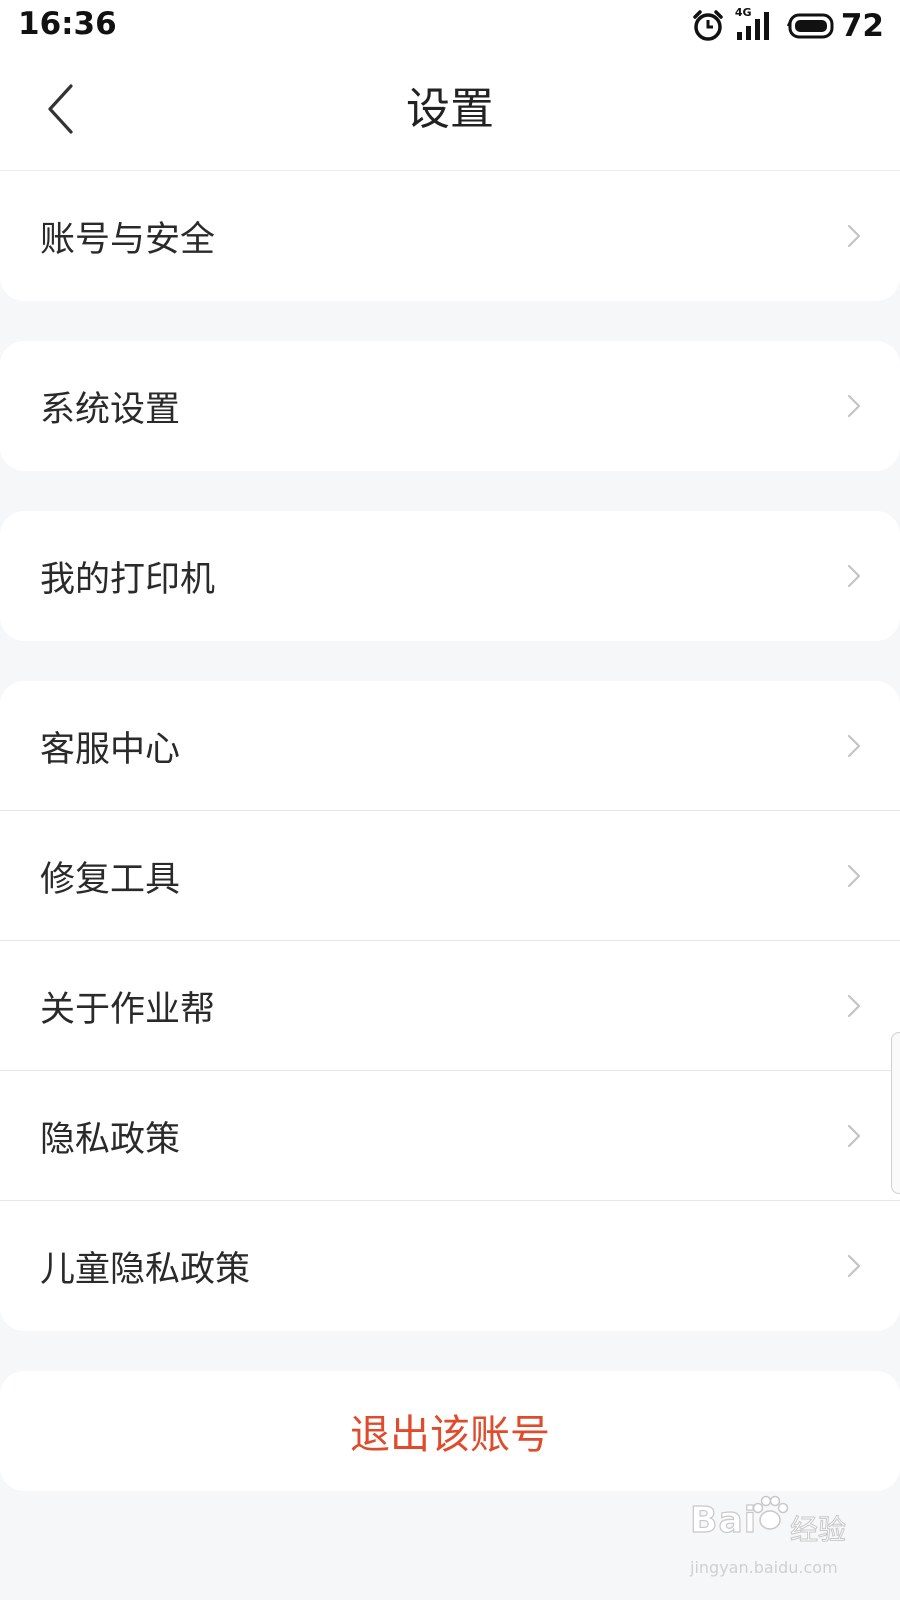  I want to click on settings-item-customer-service: 客服中心, so click(450, 746).